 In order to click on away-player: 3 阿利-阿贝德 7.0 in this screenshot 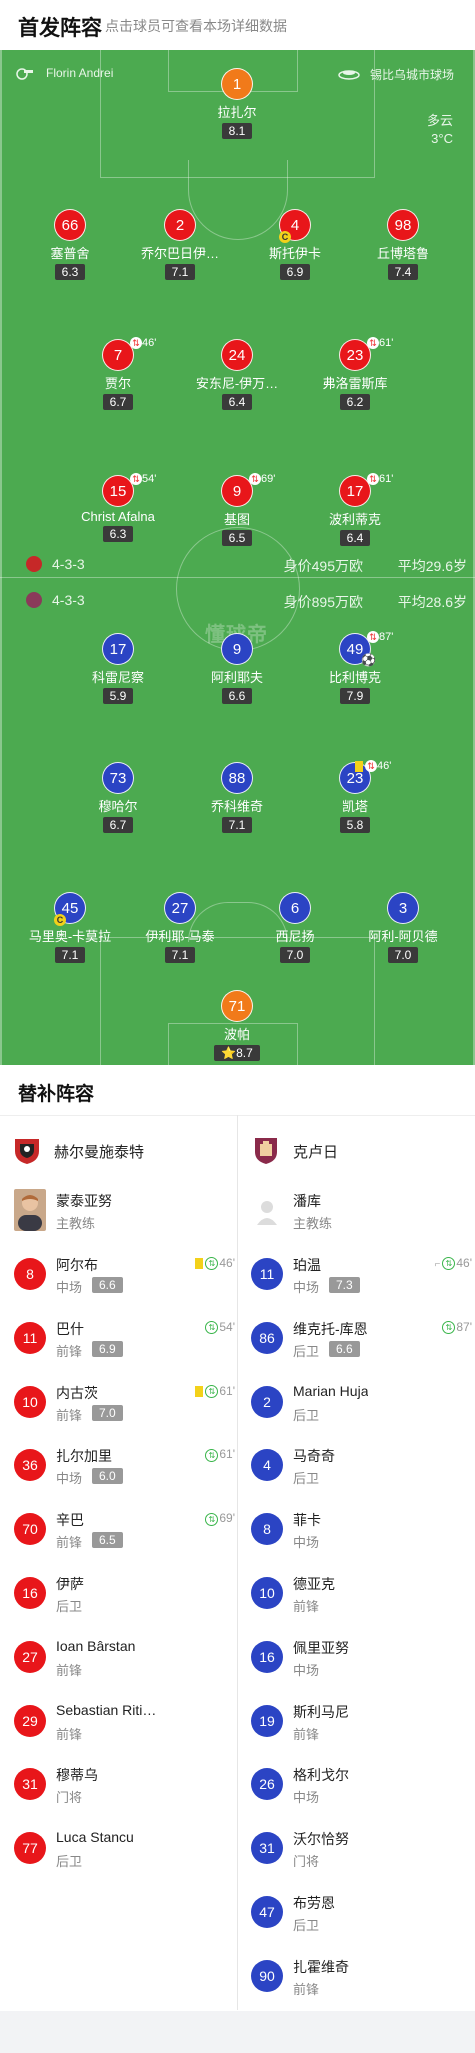, I will do `click(403, 928)`.